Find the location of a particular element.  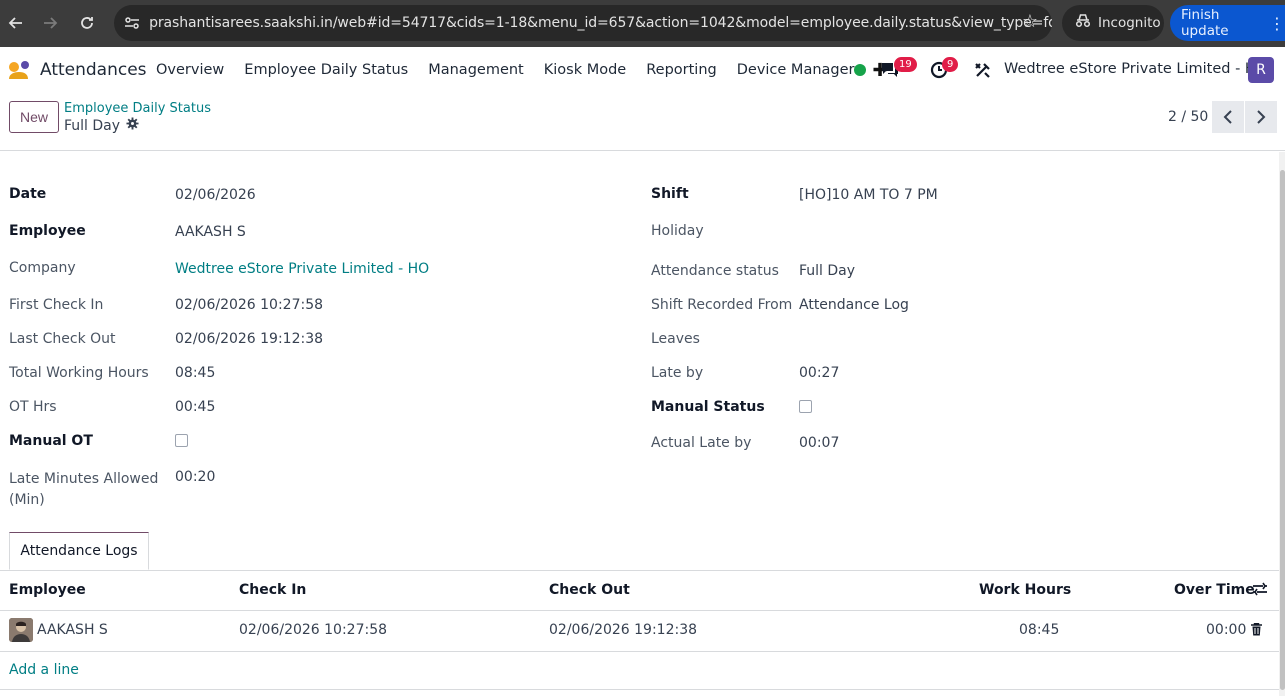

ot-hrs-field: 00:45 is located at coordinates (195, 407).